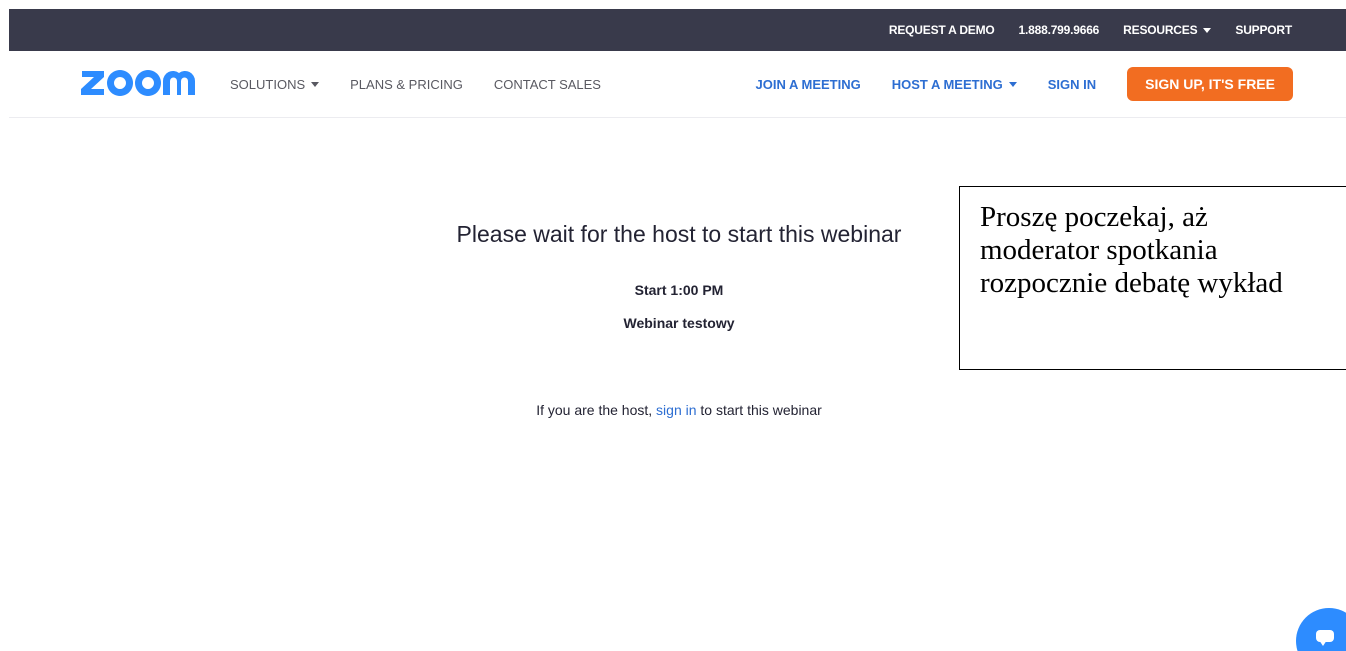 The image size is (1346, 651). I want to click on contact-sales-link: CONTACT SALES, so click(547, 84).